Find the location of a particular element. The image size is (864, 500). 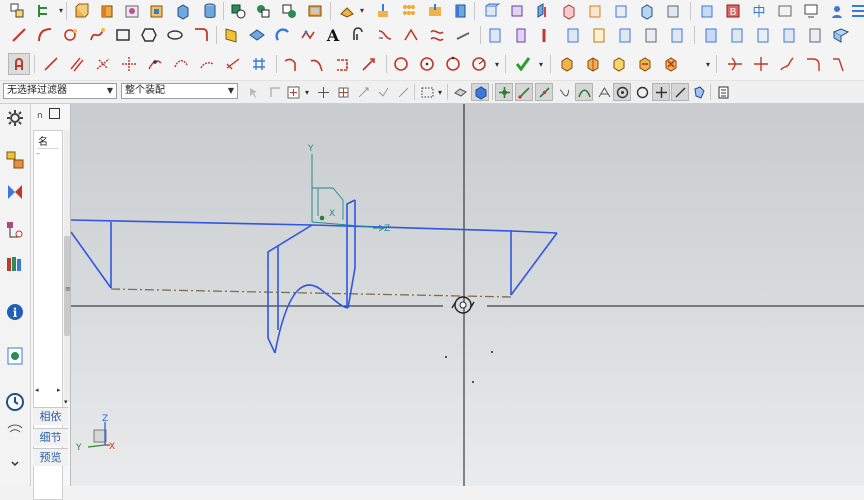

snap-face-icon is located at coordinates (383, 92).